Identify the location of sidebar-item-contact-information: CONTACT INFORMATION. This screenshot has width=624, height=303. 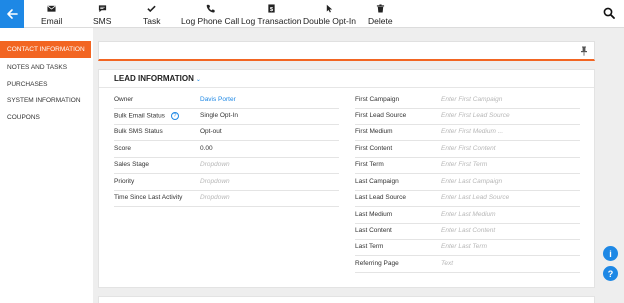
(45, 49).